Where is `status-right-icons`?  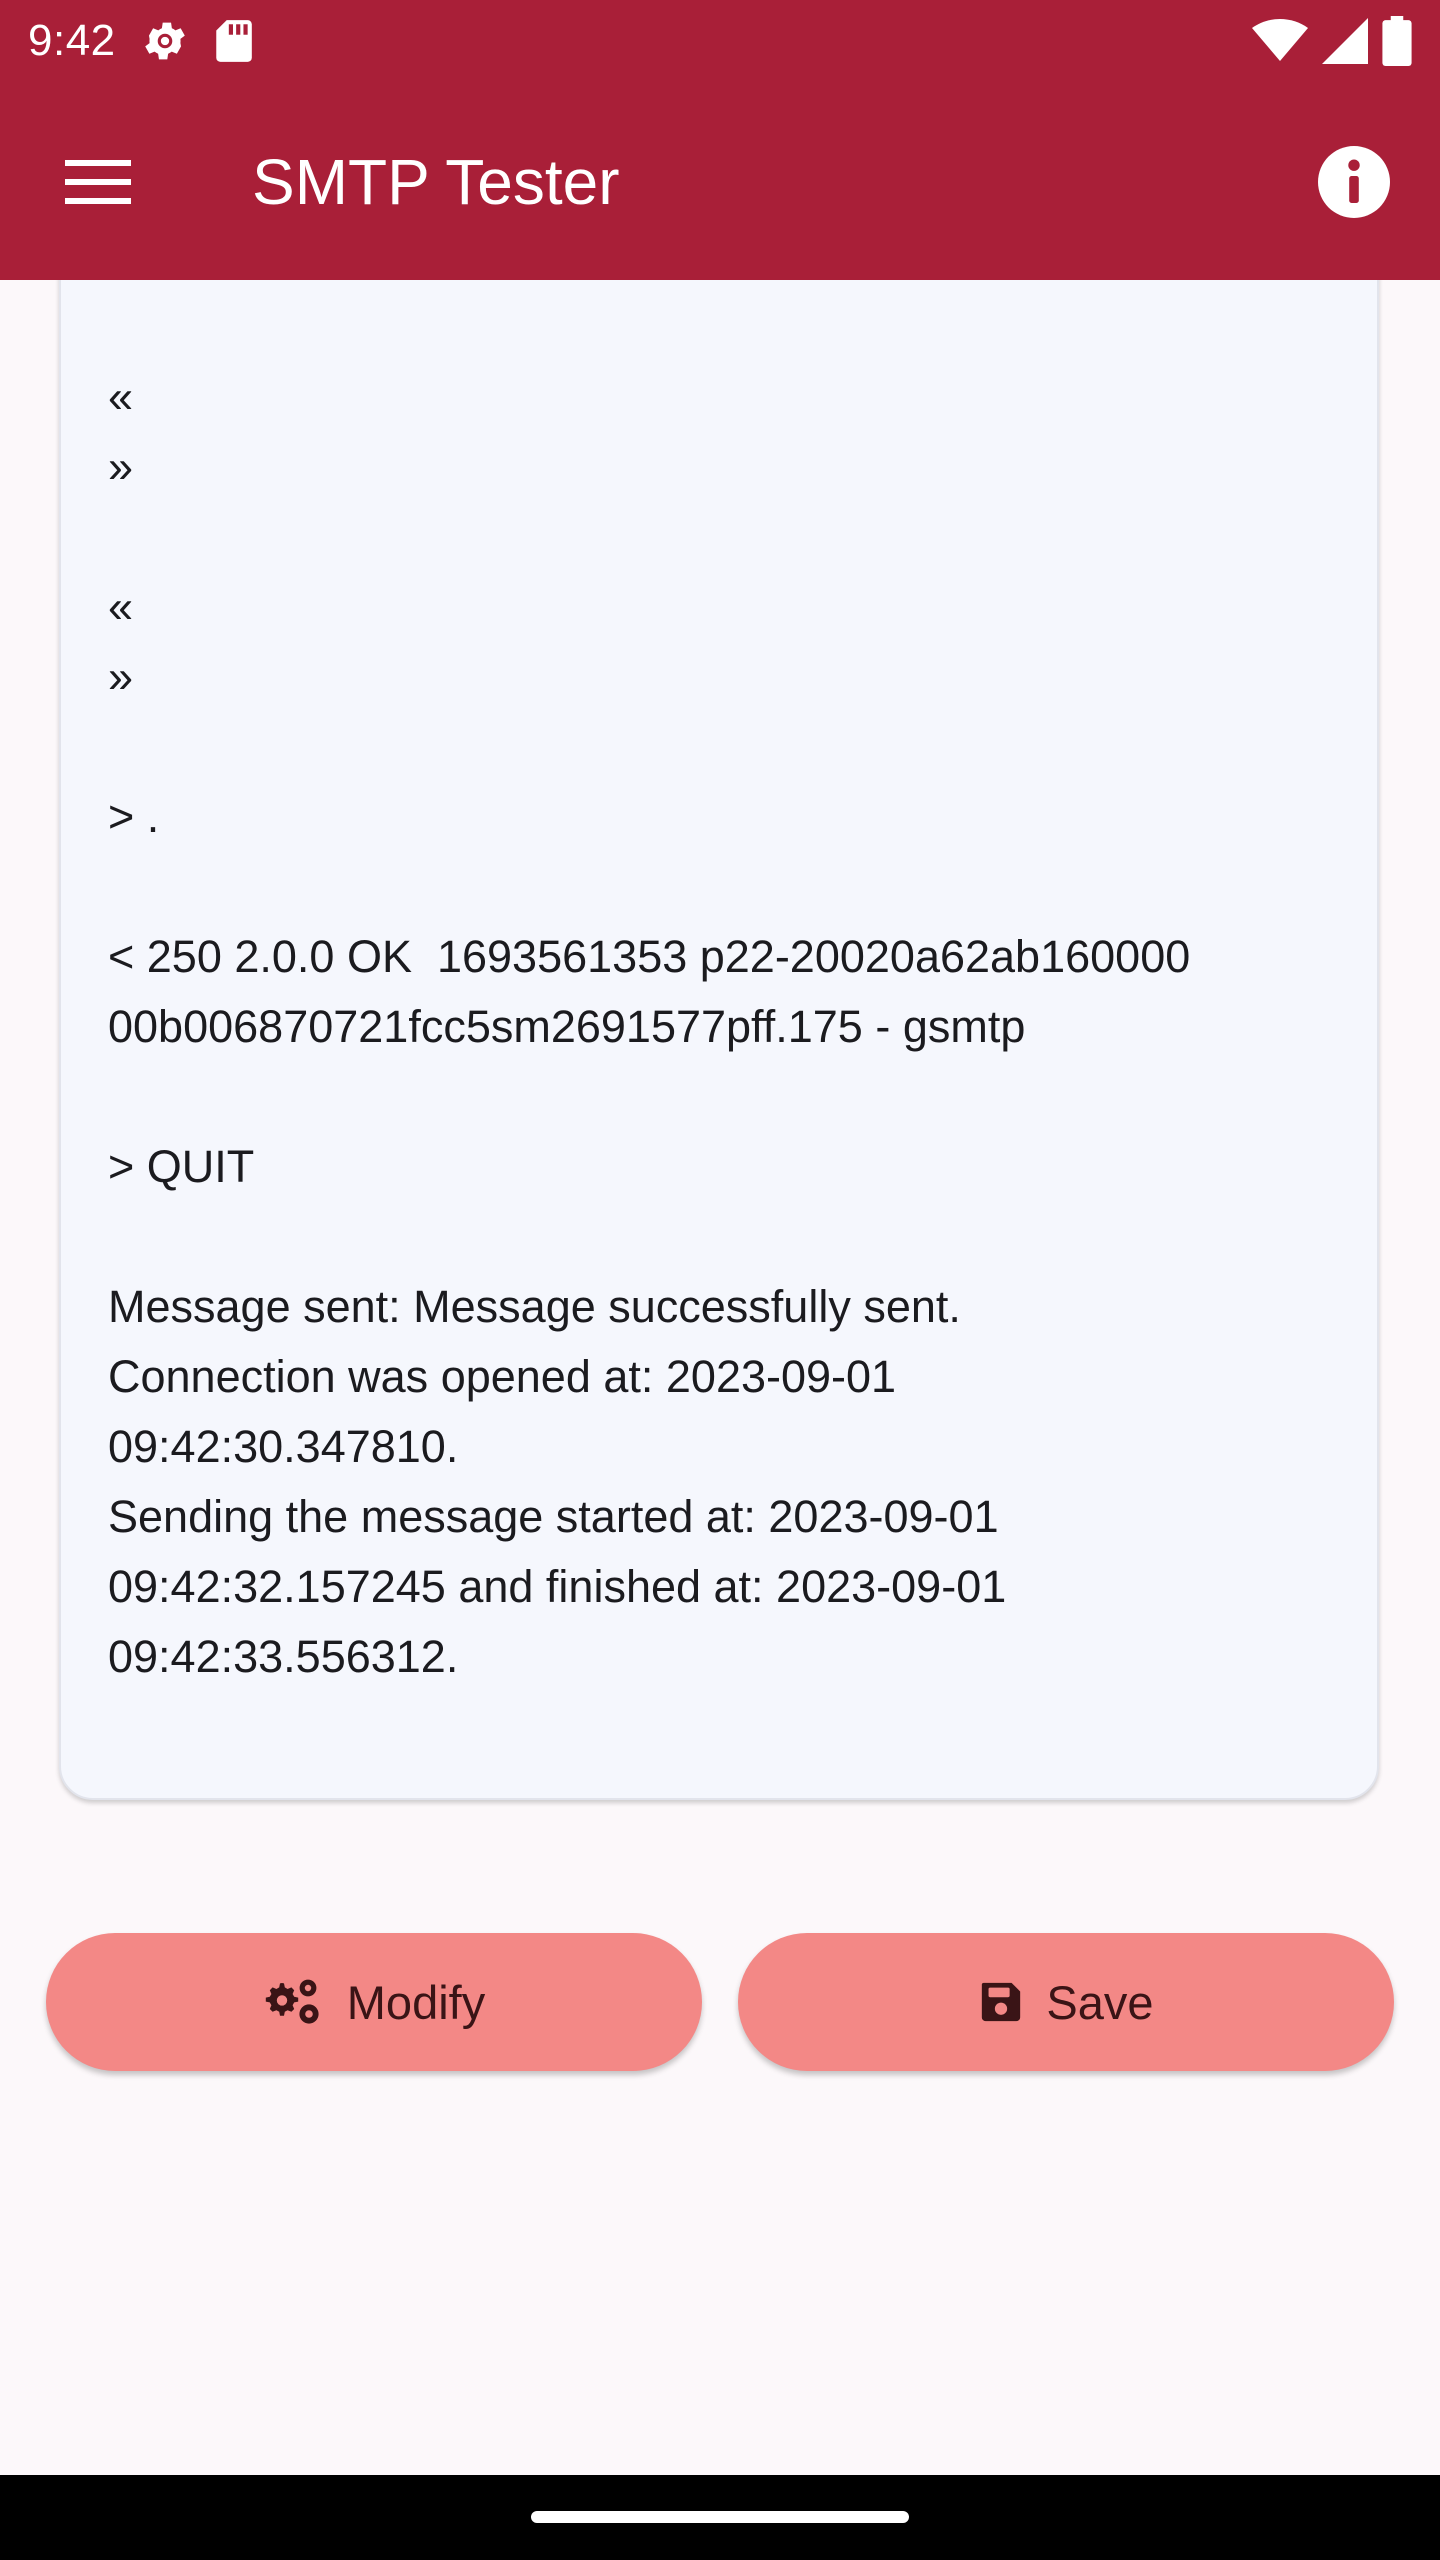
status-right-icons is located at coordinates (1332, 43).